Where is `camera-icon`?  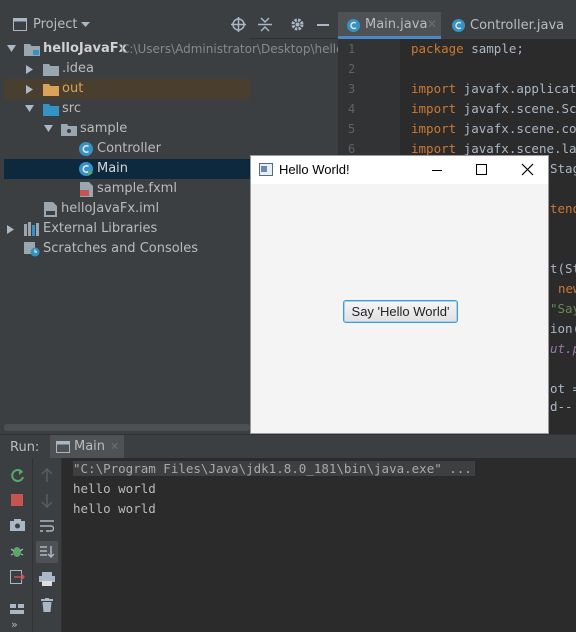
camera-icon is located at coordinates (17, 525).